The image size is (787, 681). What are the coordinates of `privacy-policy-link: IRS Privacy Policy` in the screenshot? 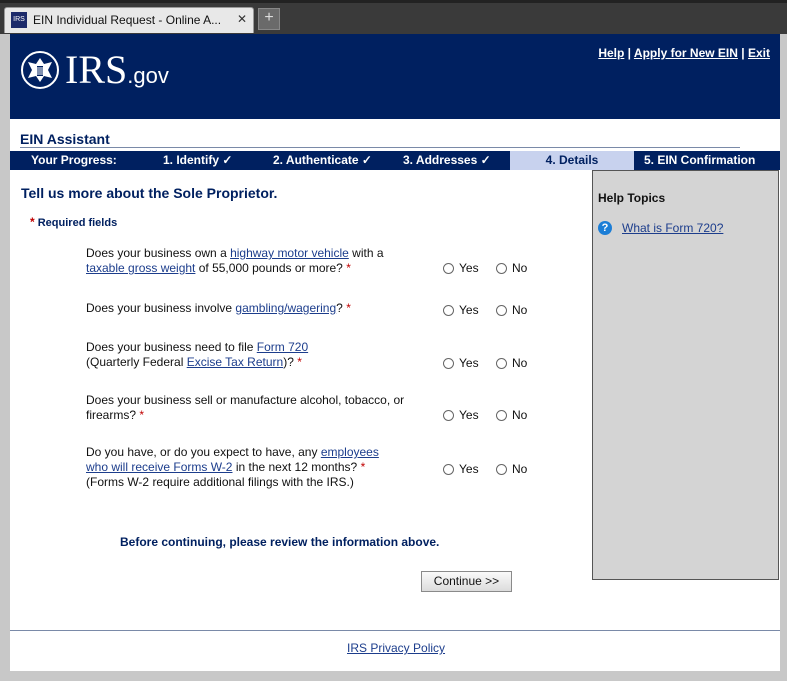 It's located at (396, 648).